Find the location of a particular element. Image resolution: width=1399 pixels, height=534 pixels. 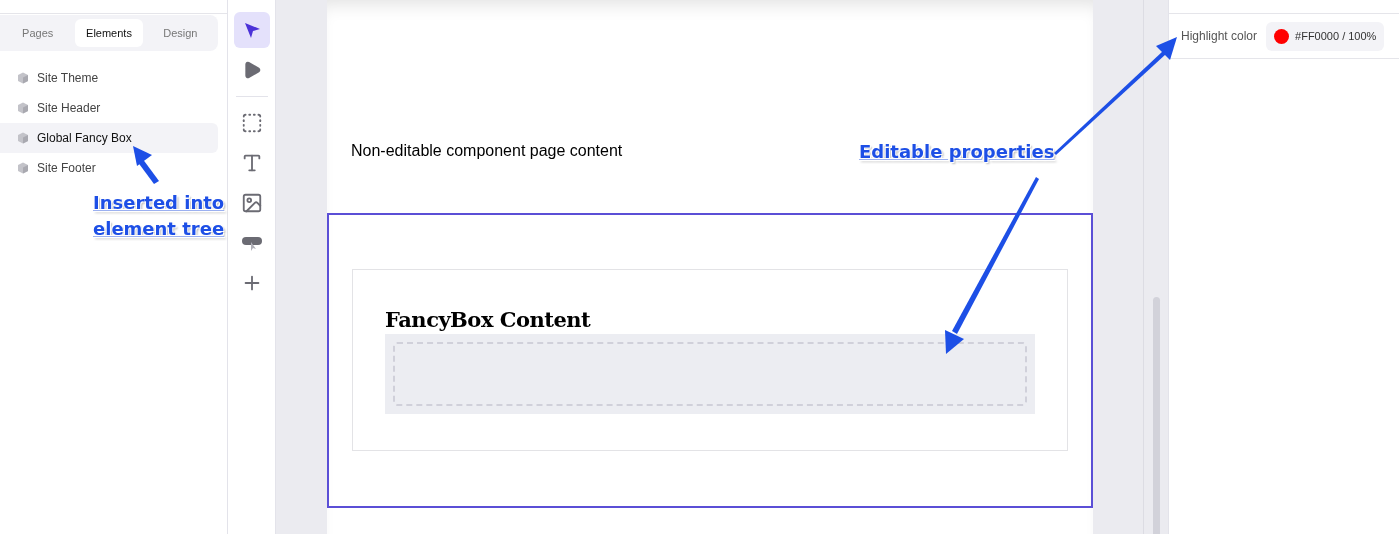

dashed-square-icon is located at coordinates (251, 123).